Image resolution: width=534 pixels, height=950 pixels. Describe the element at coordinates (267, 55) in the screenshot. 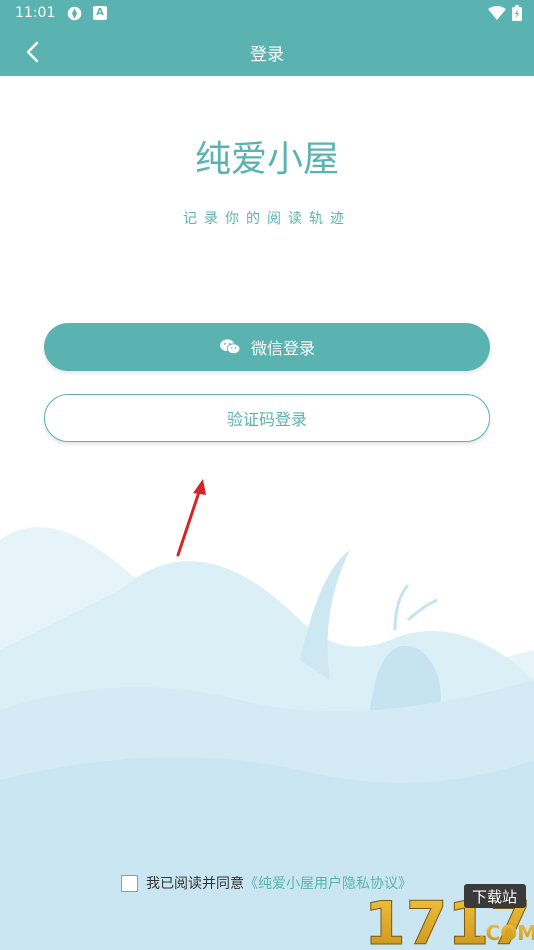

I see `page-title: 登录` at that location.